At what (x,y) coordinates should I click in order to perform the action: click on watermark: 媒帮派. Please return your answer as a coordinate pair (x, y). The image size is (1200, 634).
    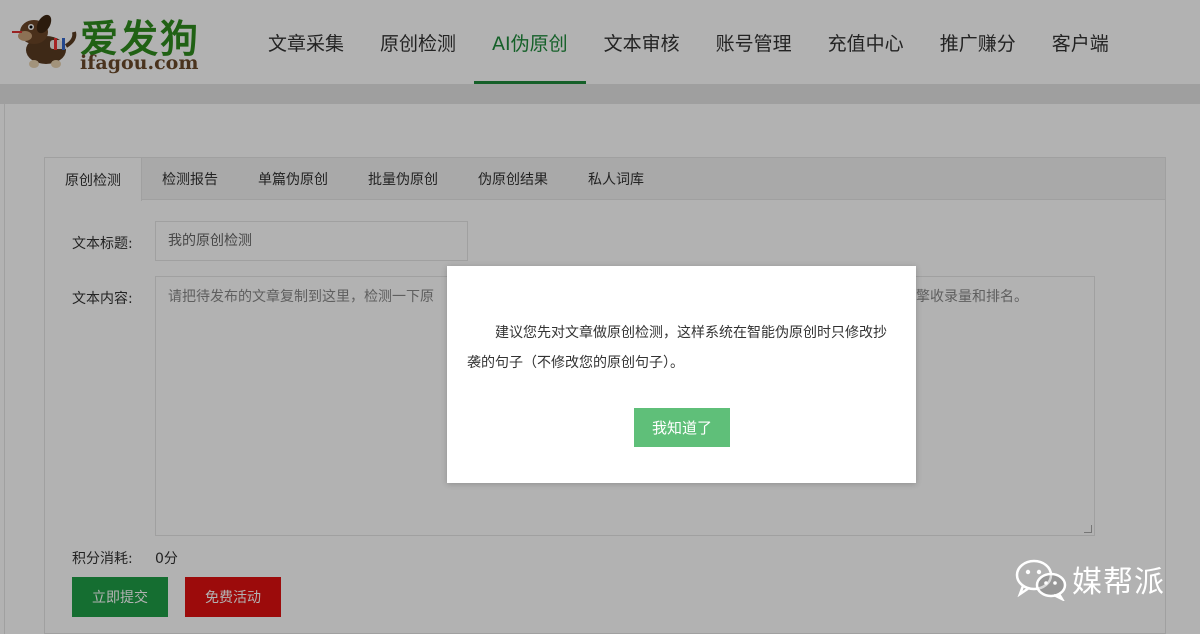
    Looking at the image, I should click on (1099, 579).